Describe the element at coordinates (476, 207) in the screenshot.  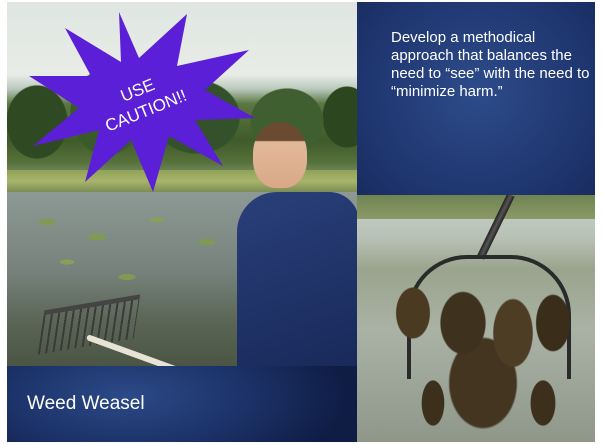
I see `far-shore` at that location.